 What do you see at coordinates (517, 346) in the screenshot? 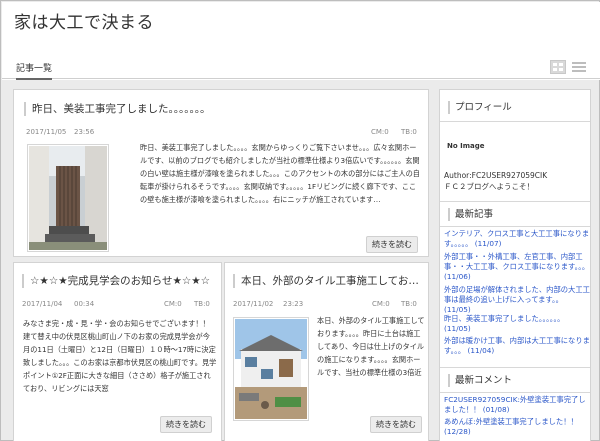
I see `recent-post-link: 外部は暖かけ工事、内部は大工工事になります。。。 (11/04)` at bounding box center [517, 346].